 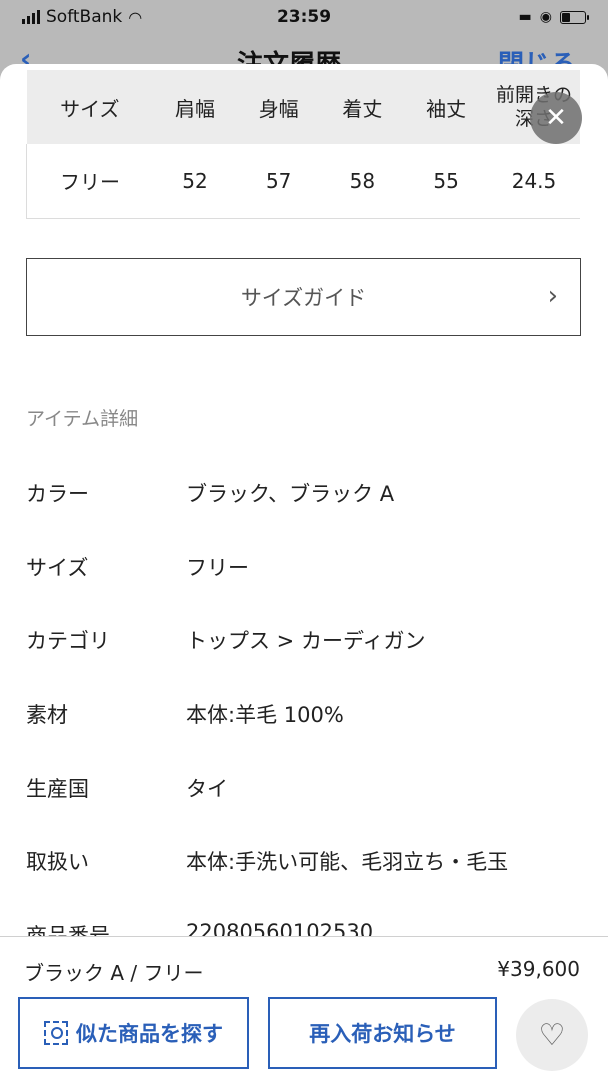 What do you see at coordinates (362, 108) in the screenshot?
I see `size-header-cell: 着丈` at bounding box center [362, 108].